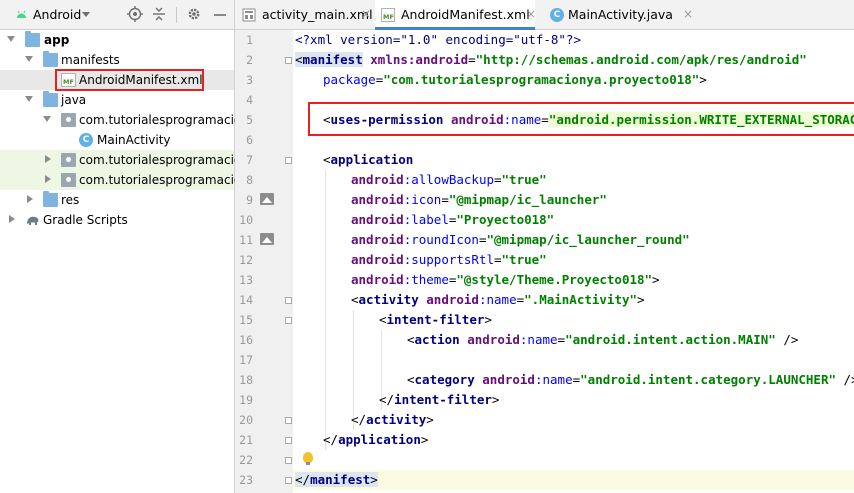 This screenshot has height=493, width=854. Describe the element at coordinates (308, 458) in the screenshot. I see `lightbulb-icon` at that location.